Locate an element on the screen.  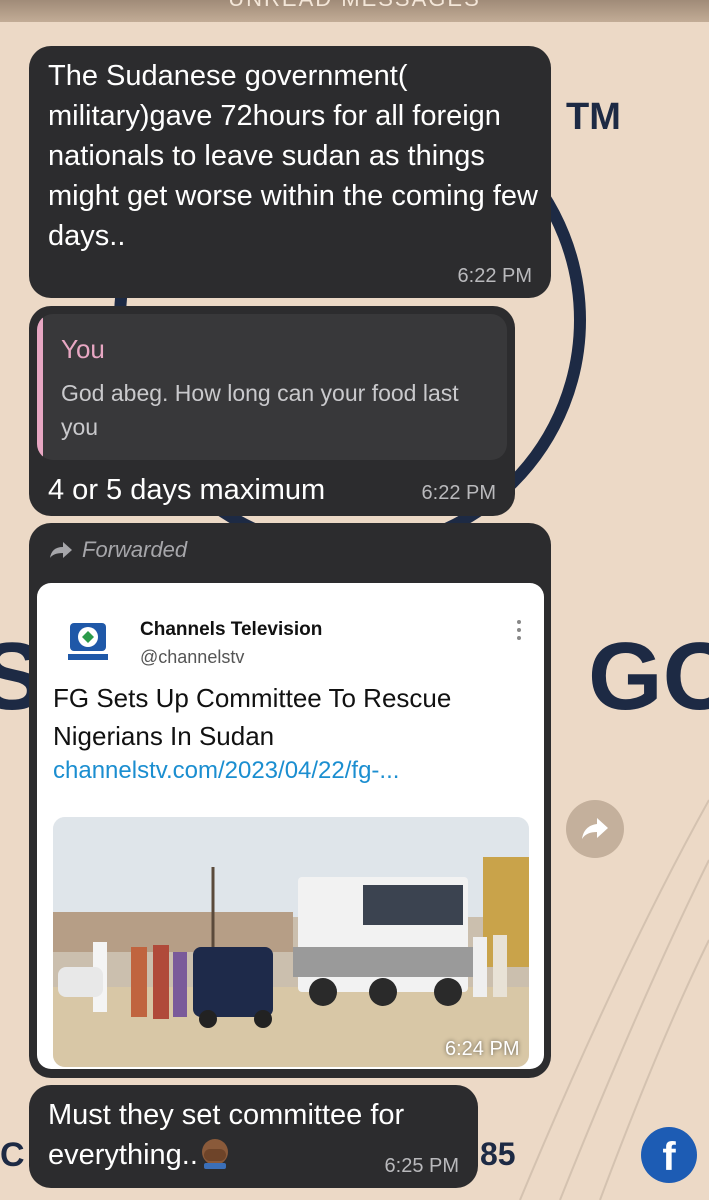
unread-banner-text: UNREAD MESSAGES is located at coordinates (354, 6).